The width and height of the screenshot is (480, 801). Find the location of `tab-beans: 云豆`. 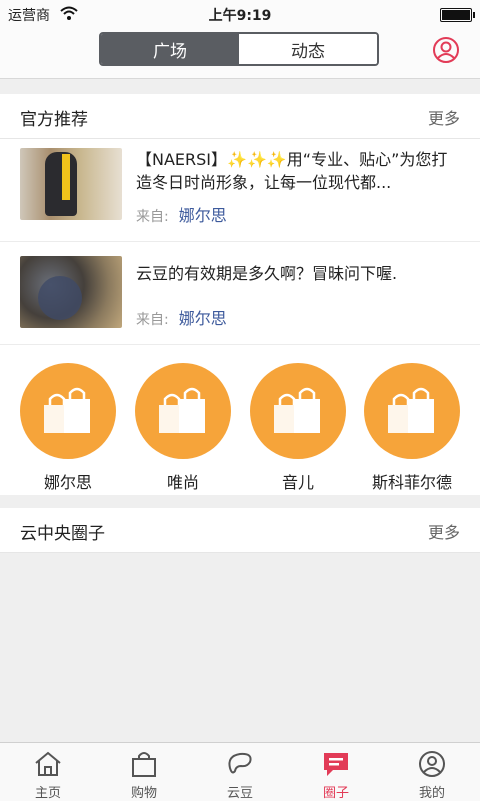

tab-beans: 云豆 is located at coordinates (240, 772).